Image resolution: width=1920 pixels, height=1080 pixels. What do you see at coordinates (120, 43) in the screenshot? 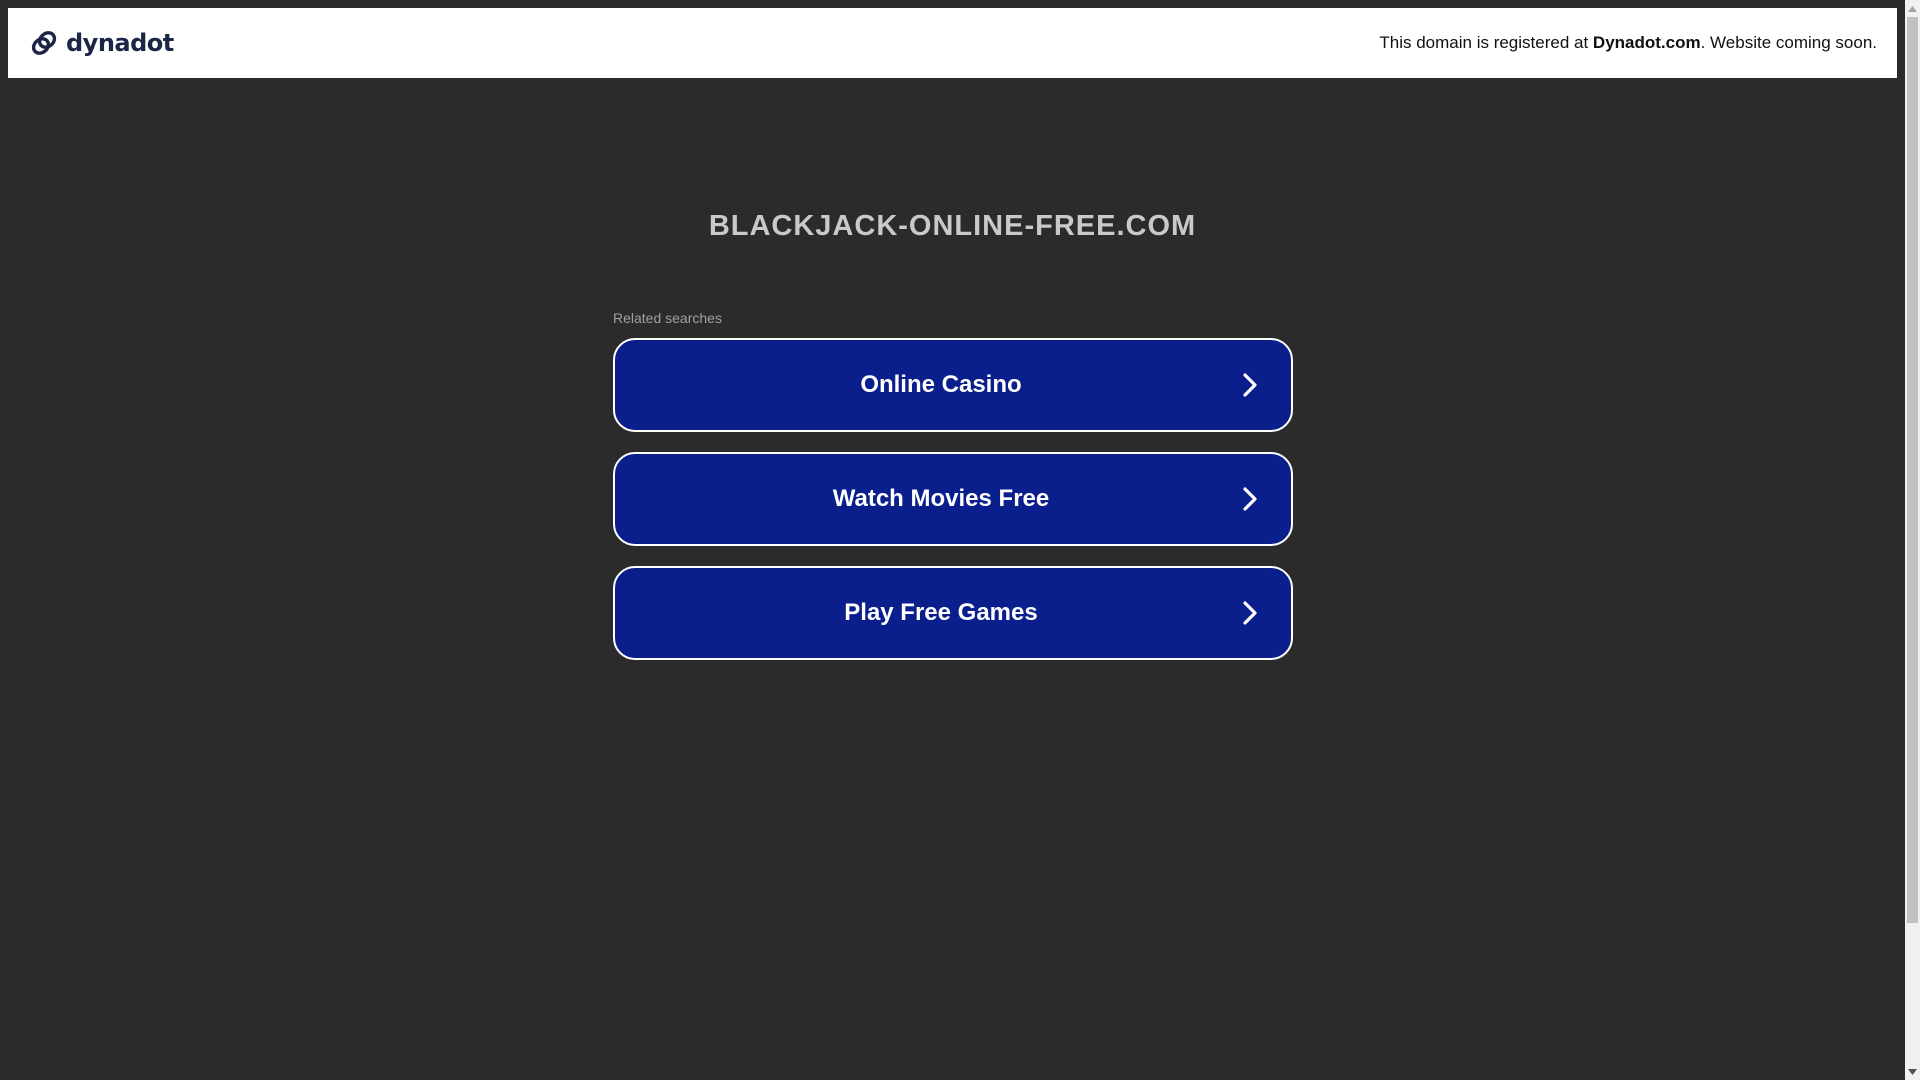
I see `logo-text: dynadot` at bounding box center [120, 43].